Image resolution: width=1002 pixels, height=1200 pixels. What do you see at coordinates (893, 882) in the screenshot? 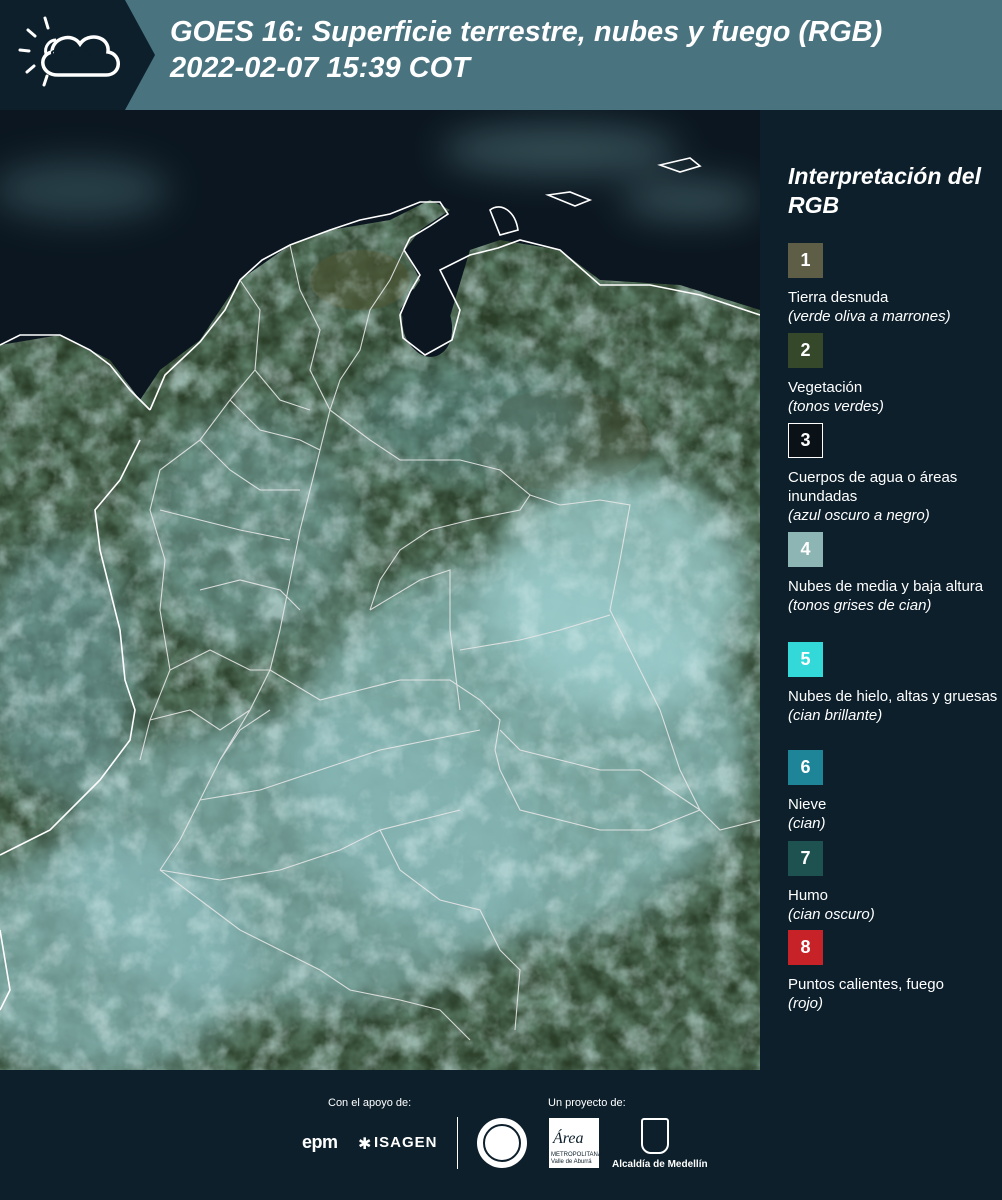
I see `legend-item-smoke: 7 Humo (cian oscuro)` at bounding box center [893, 882].